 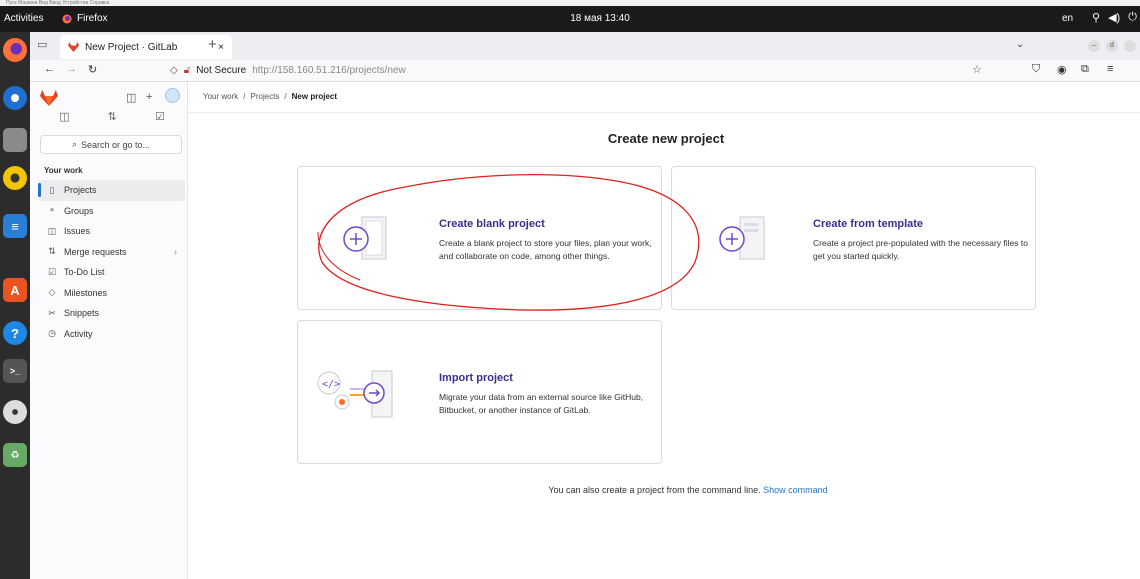 What do you see at coordinates (1132, 17) in the screenshot?
I see `power-icon: ⏻` at bounding box center [1132, 17].